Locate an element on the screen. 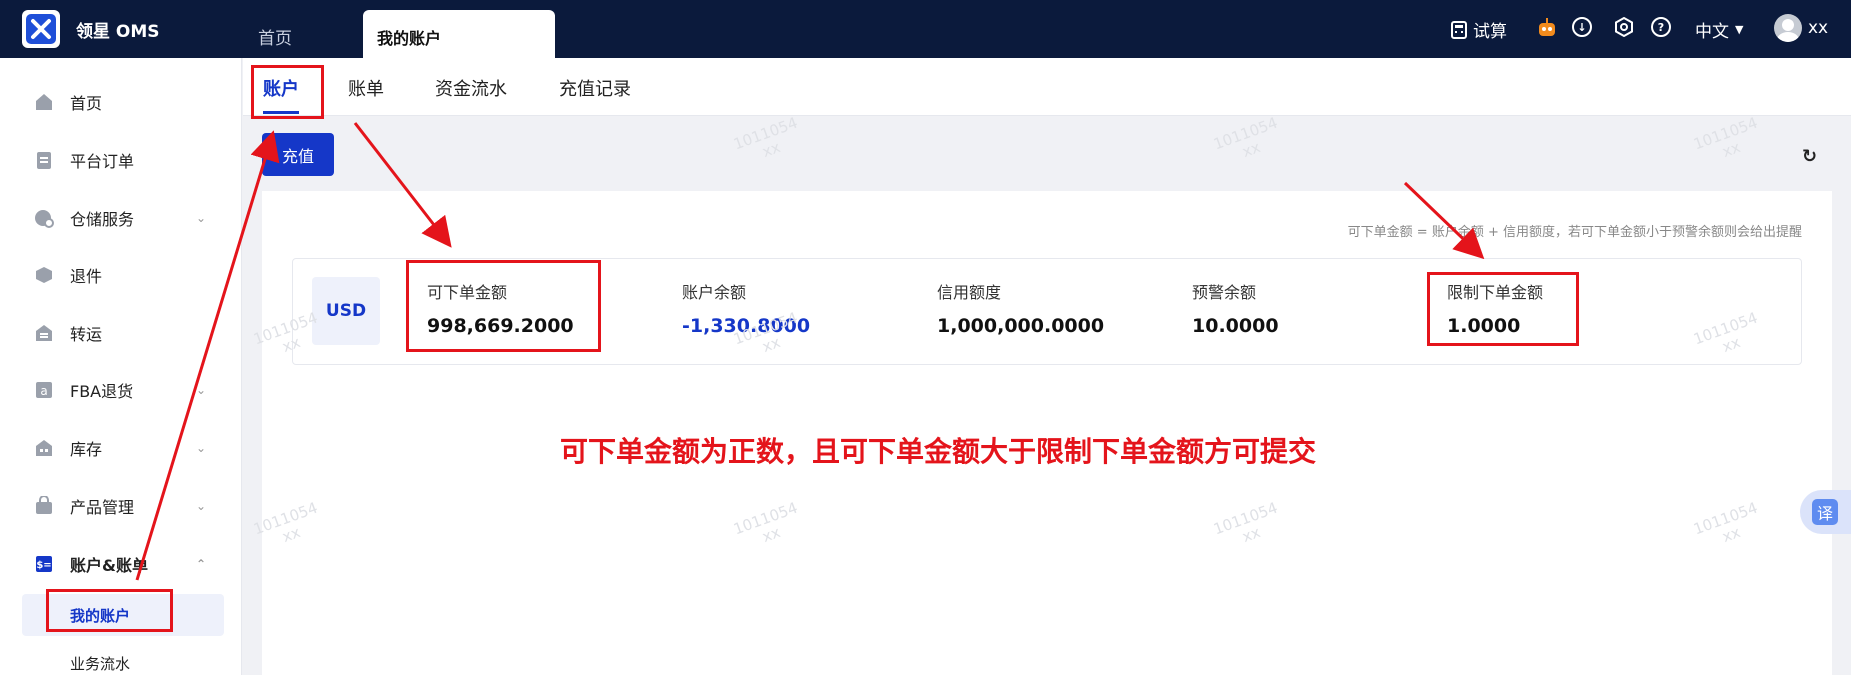 Image resolution: width=1851 pixels, height=675 pixels. billing-icon: $= is located at coordinates (44, 564).